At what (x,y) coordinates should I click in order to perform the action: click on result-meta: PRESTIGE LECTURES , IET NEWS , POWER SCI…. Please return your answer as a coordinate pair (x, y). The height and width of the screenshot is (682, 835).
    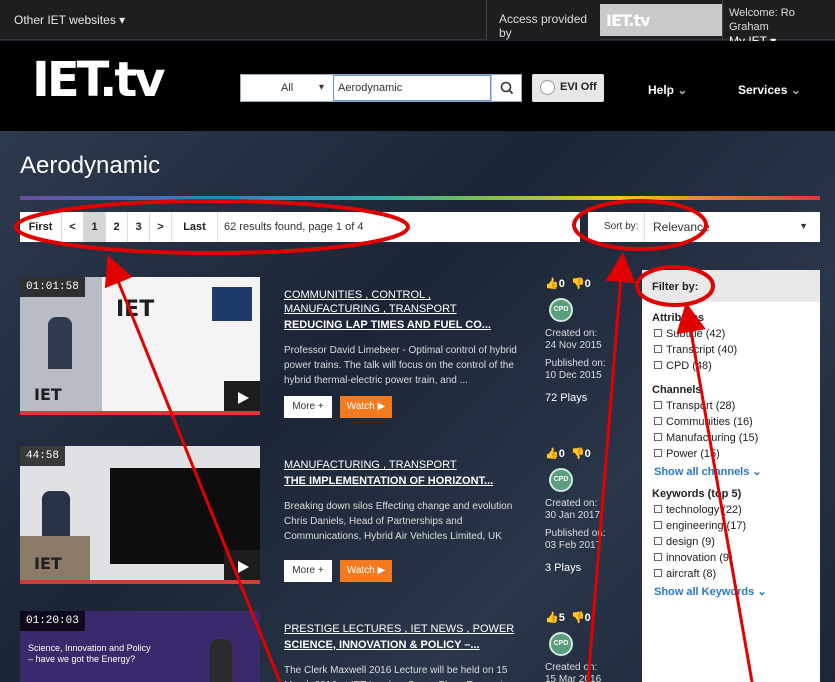
    Looking at the image, I should click on (404, 652).